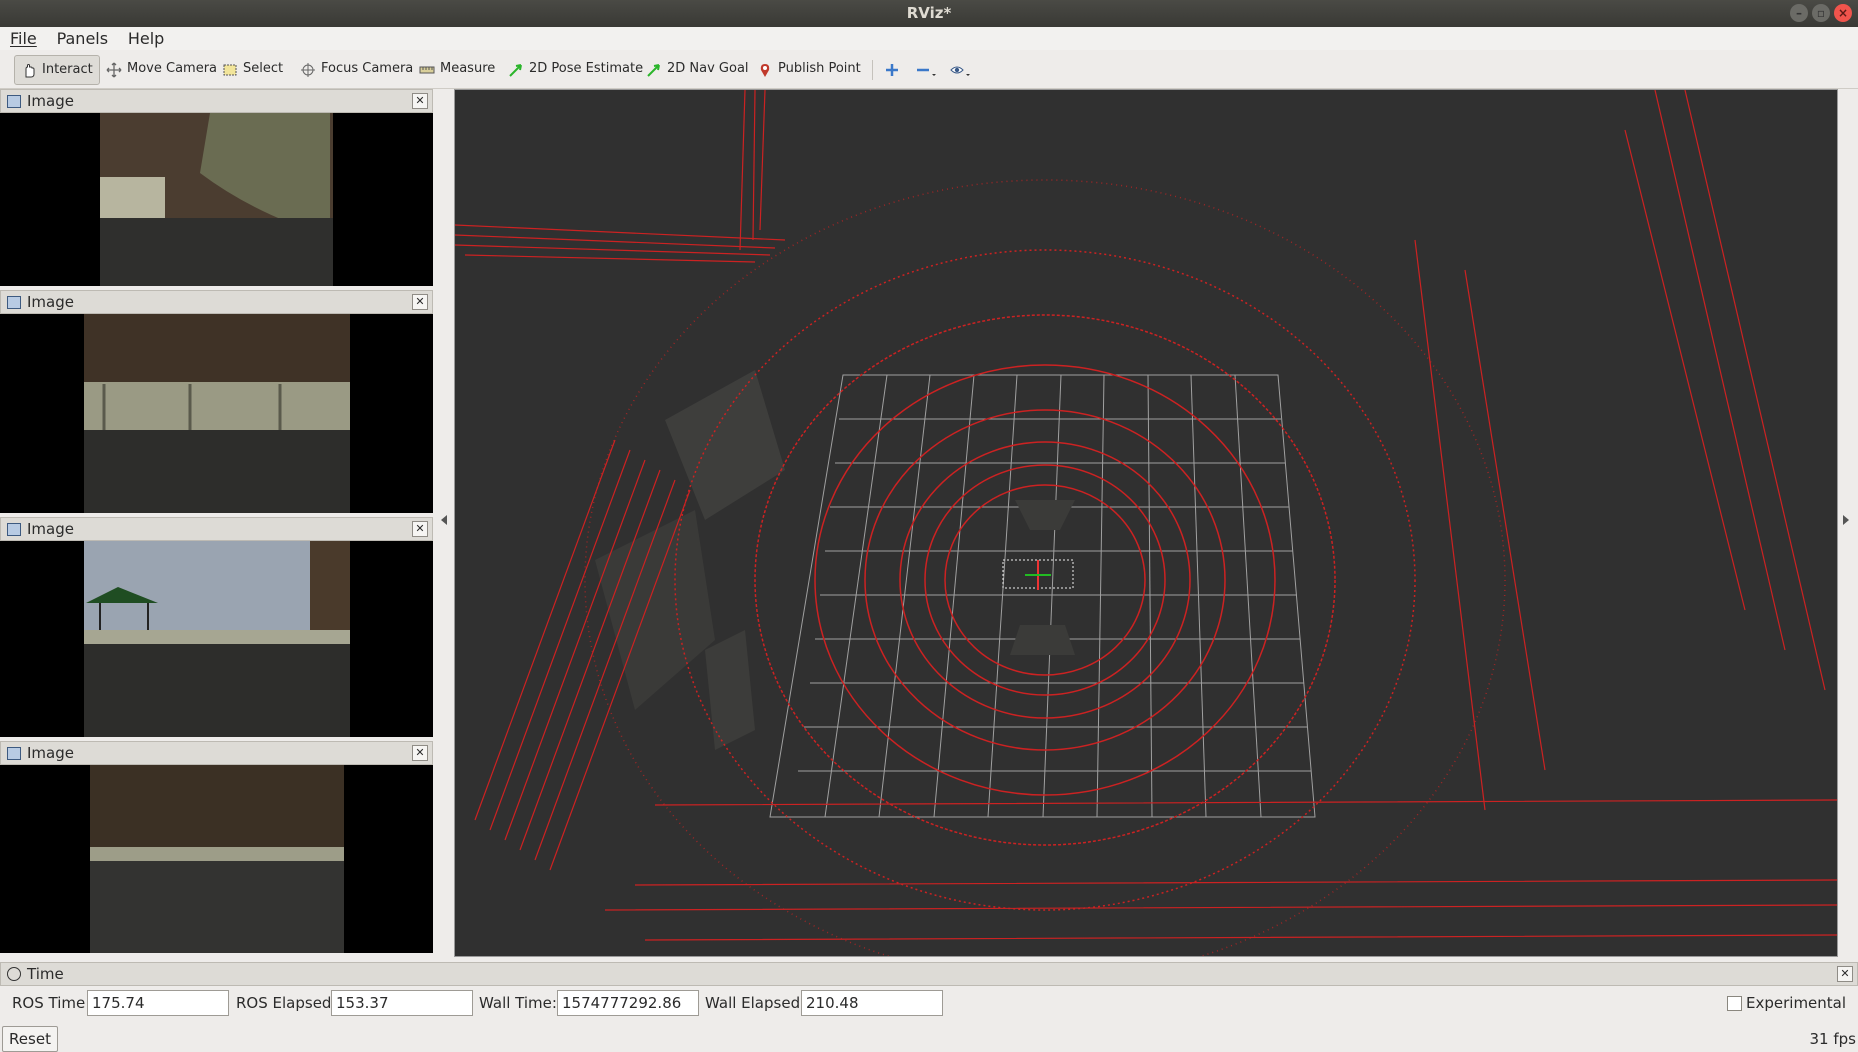 Image resolution: width=1858 pixels, height=1052 pixels. I want to click on tool-properties-button, so click(958, 69).